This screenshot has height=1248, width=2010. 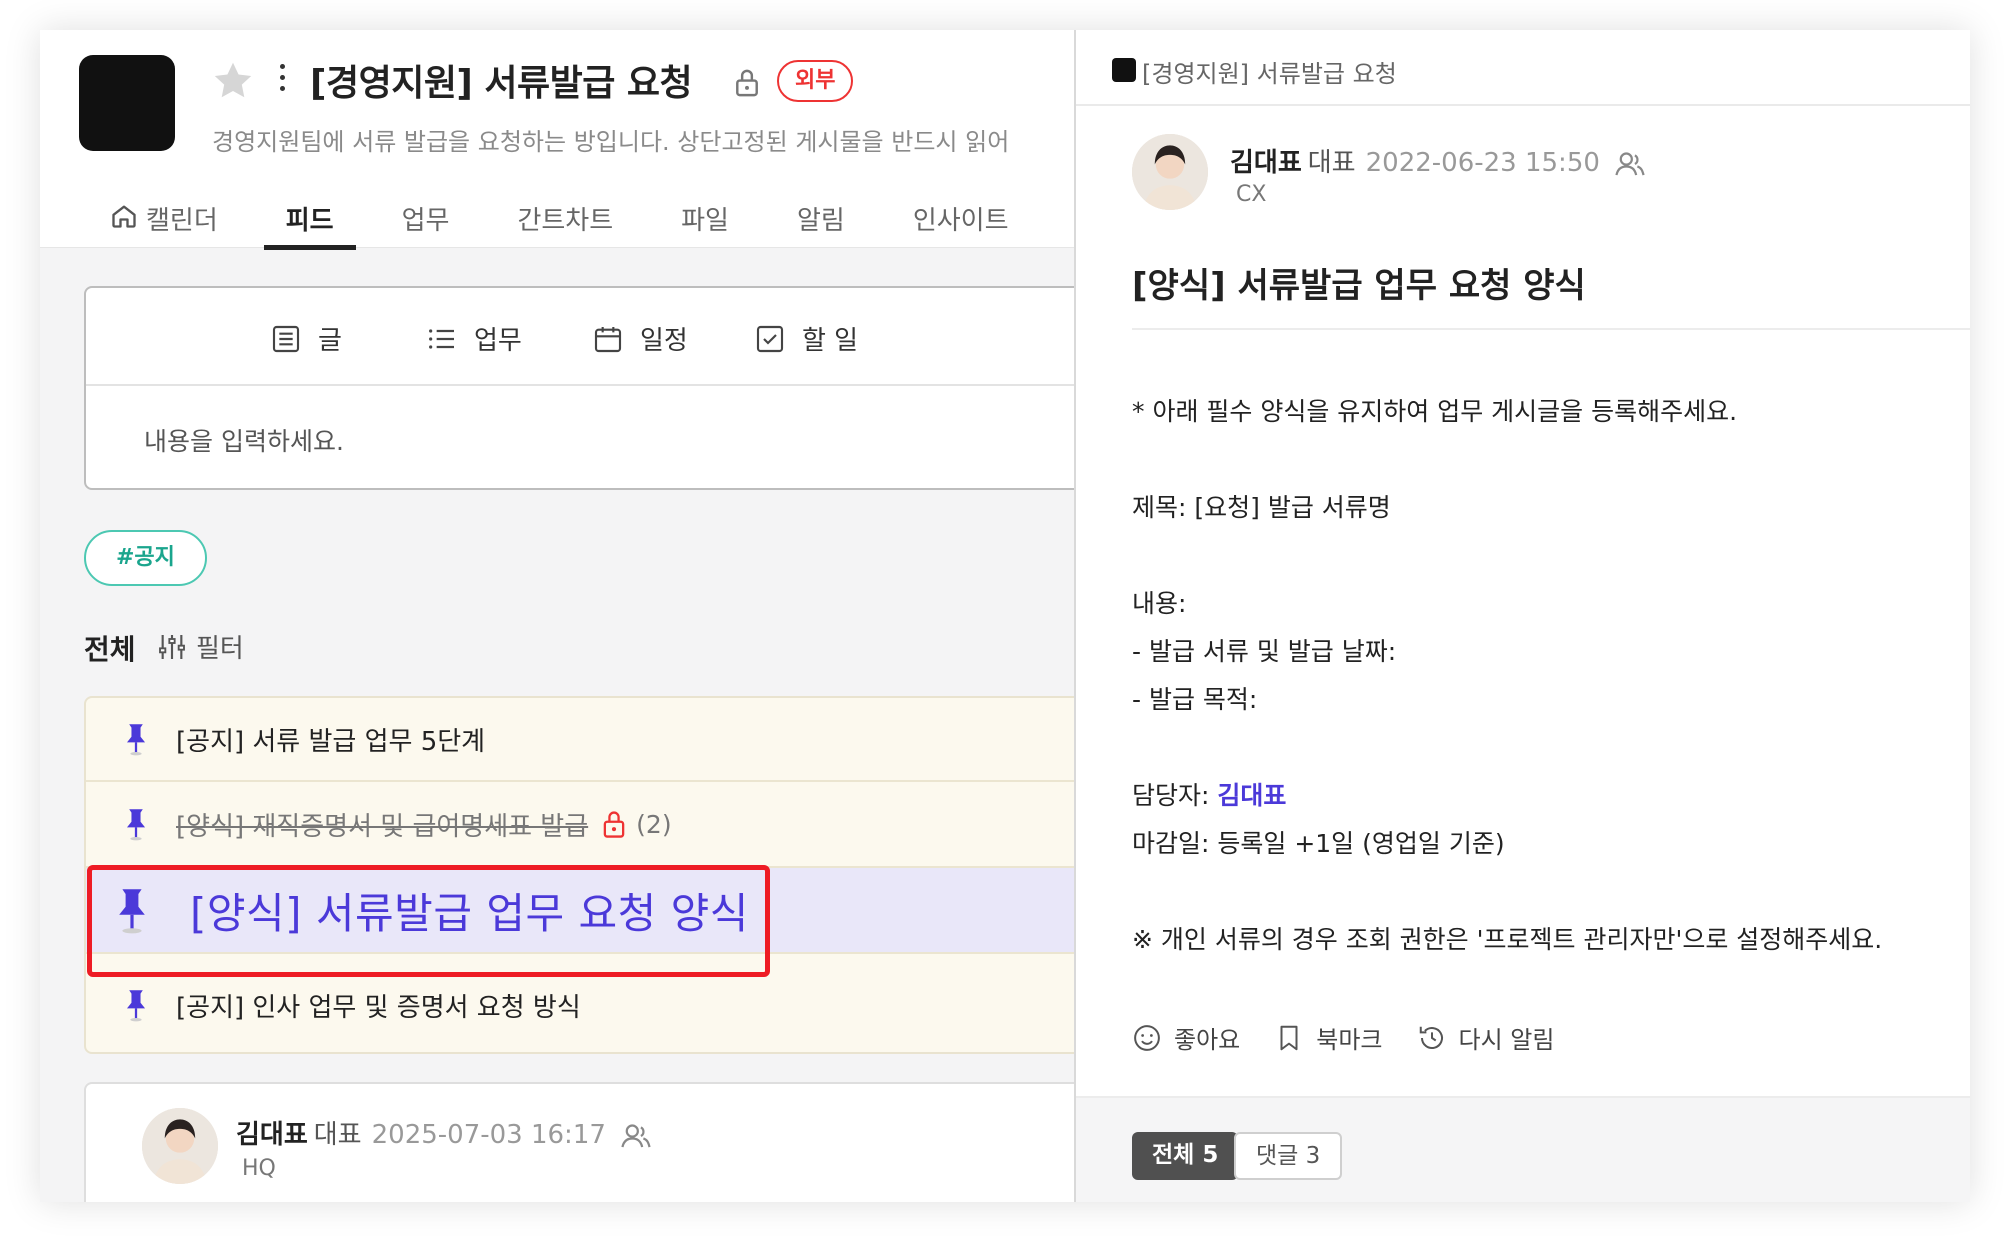 I want to click on detail-header: [경영지원] 서류발급 요청, so click(x=1523, y=68).